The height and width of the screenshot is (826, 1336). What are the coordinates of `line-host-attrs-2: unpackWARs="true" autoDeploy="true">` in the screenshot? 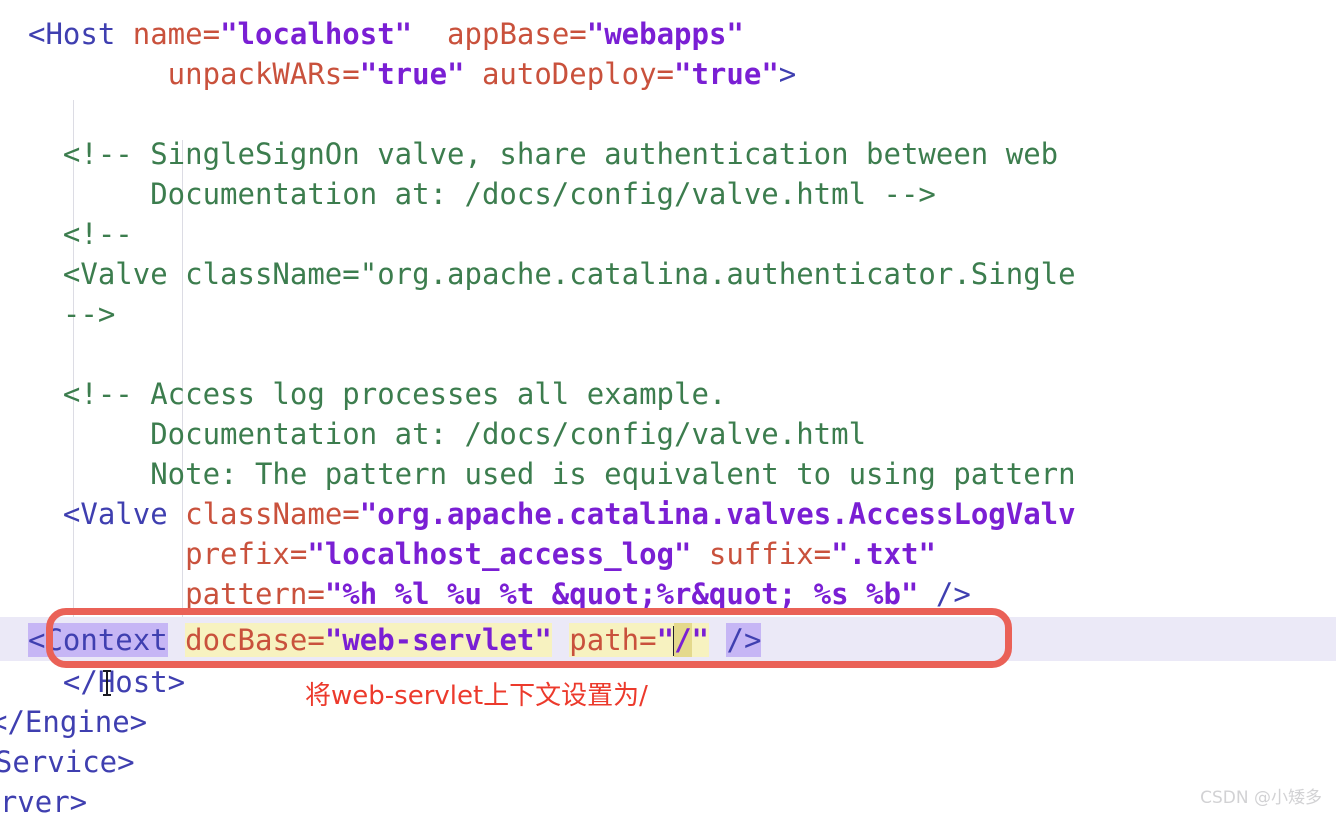 It's located at (398, 74).